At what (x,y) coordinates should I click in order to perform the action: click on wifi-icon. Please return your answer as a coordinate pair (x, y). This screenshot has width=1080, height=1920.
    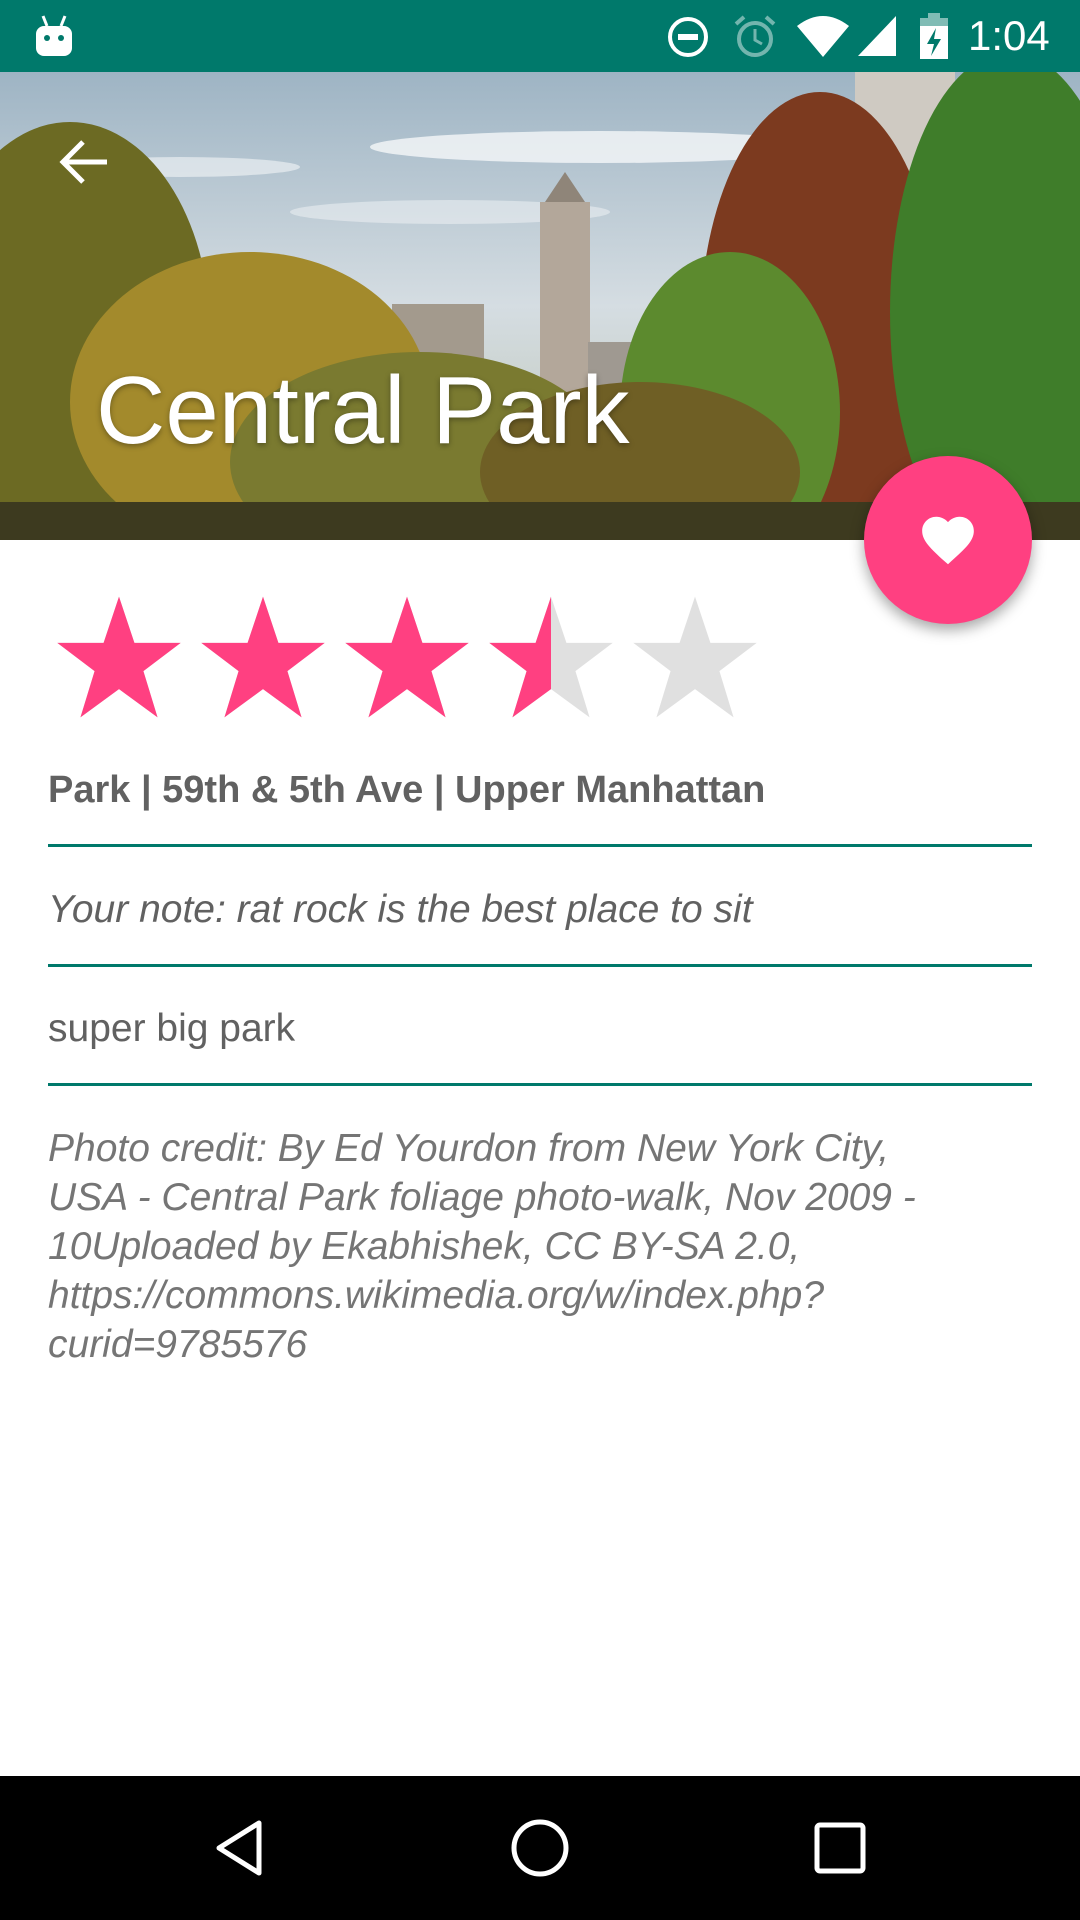
    Looking at the image, I should click on (823, 36).